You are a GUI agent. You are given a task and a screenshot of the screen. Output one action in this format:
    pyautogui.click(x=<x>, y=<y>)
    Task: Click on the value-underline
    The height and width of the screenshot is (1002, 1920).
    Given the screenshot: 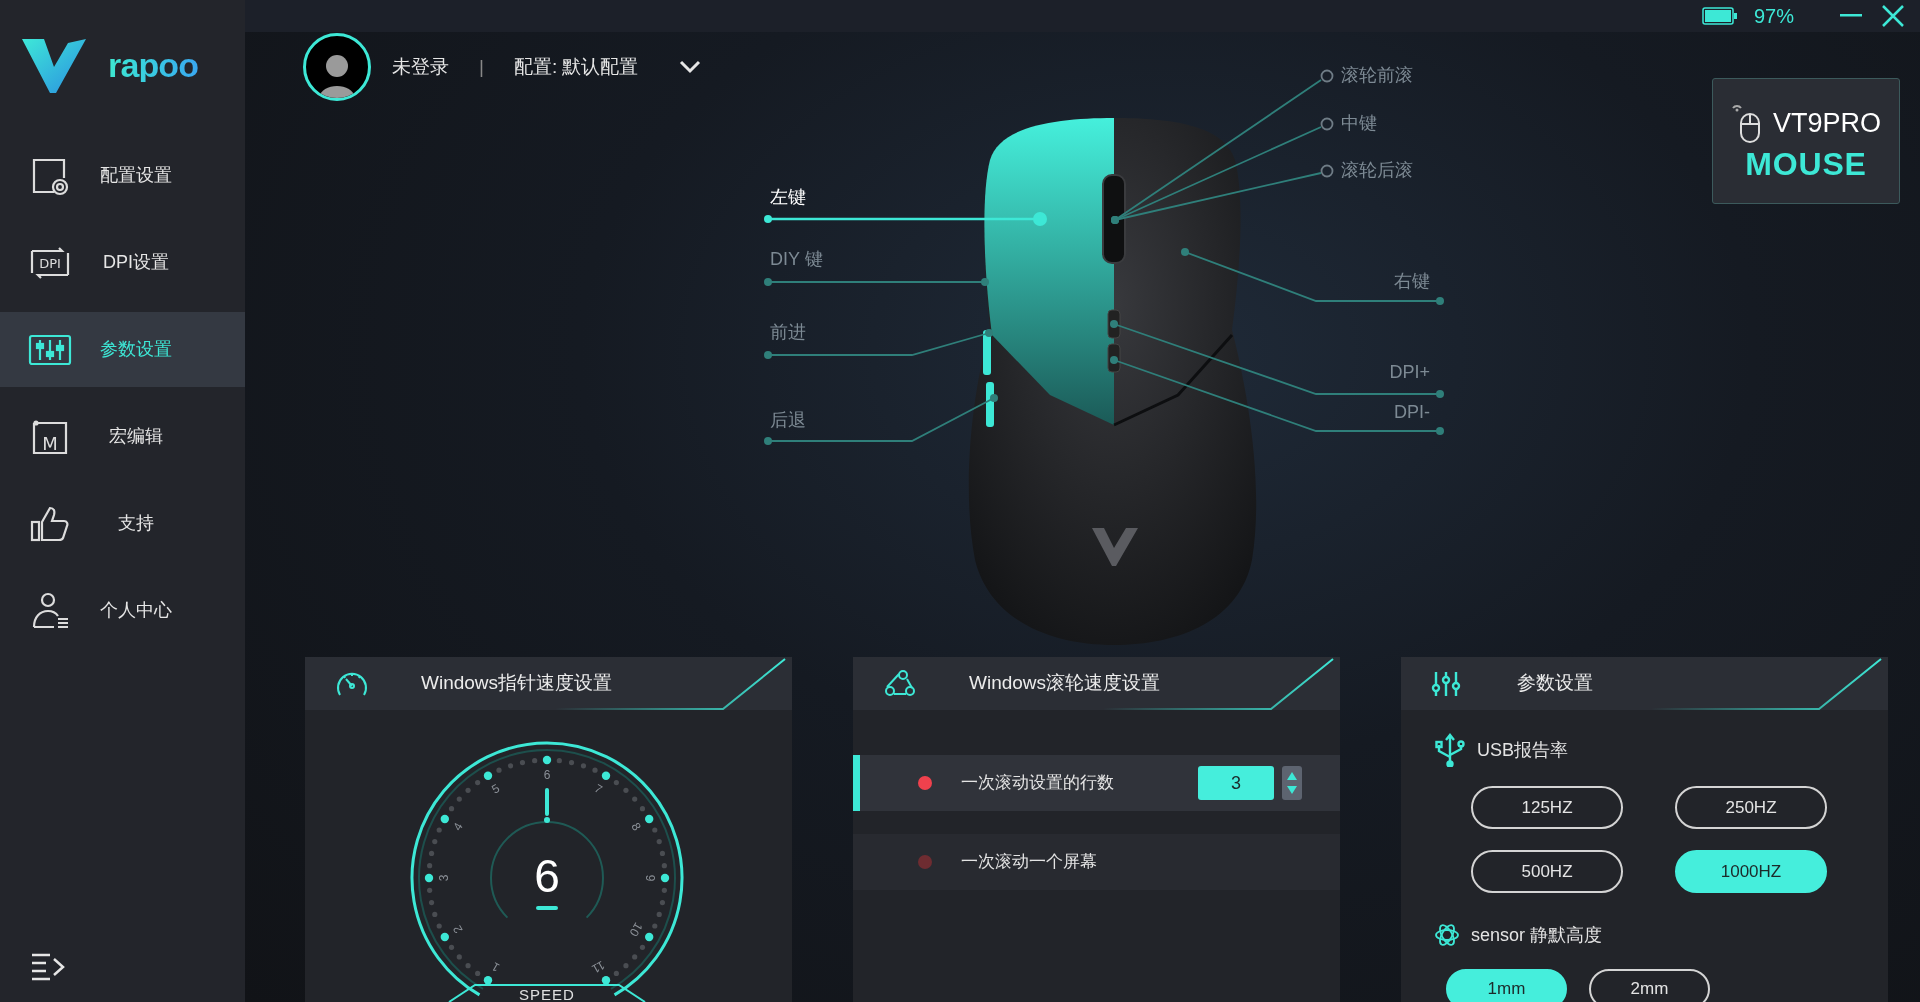 What is the action you would take?
    pyautogui.click(x=547, y=908)
    